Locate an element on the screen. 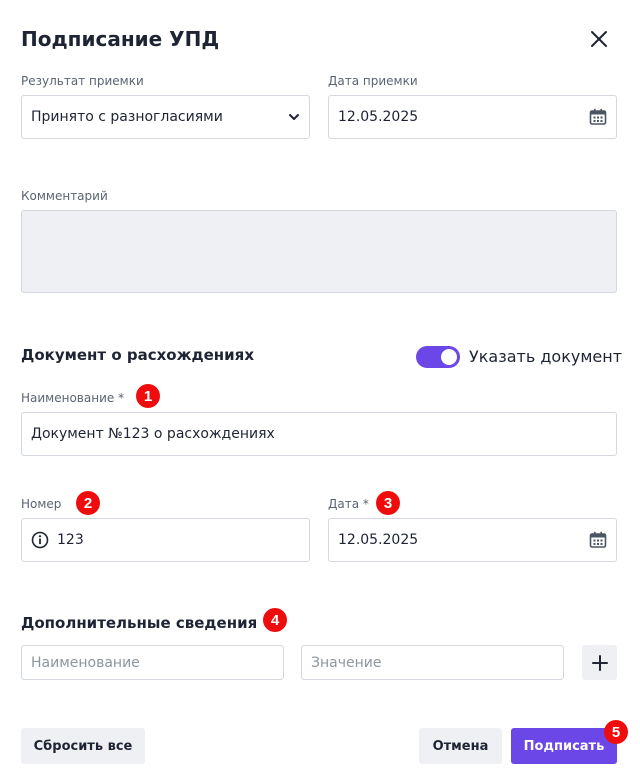 The image size is (640, 773). reset-all-button: Сбросить все is located at coordinates (83, 746).